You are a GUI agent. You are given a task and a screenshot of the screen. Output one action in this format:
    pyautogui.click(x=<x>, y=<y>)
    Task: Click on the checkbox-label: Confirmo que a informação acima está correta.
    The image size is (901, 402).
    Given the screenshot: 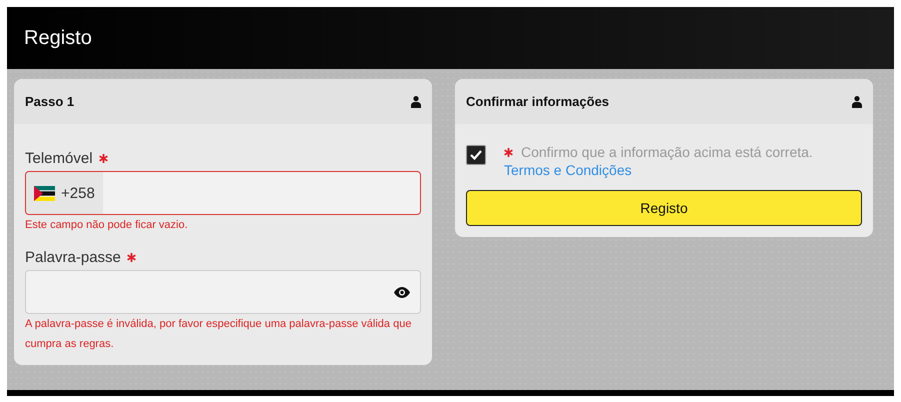 What is the action you would take?
    pyautogui.click(x=667, y=152)
    